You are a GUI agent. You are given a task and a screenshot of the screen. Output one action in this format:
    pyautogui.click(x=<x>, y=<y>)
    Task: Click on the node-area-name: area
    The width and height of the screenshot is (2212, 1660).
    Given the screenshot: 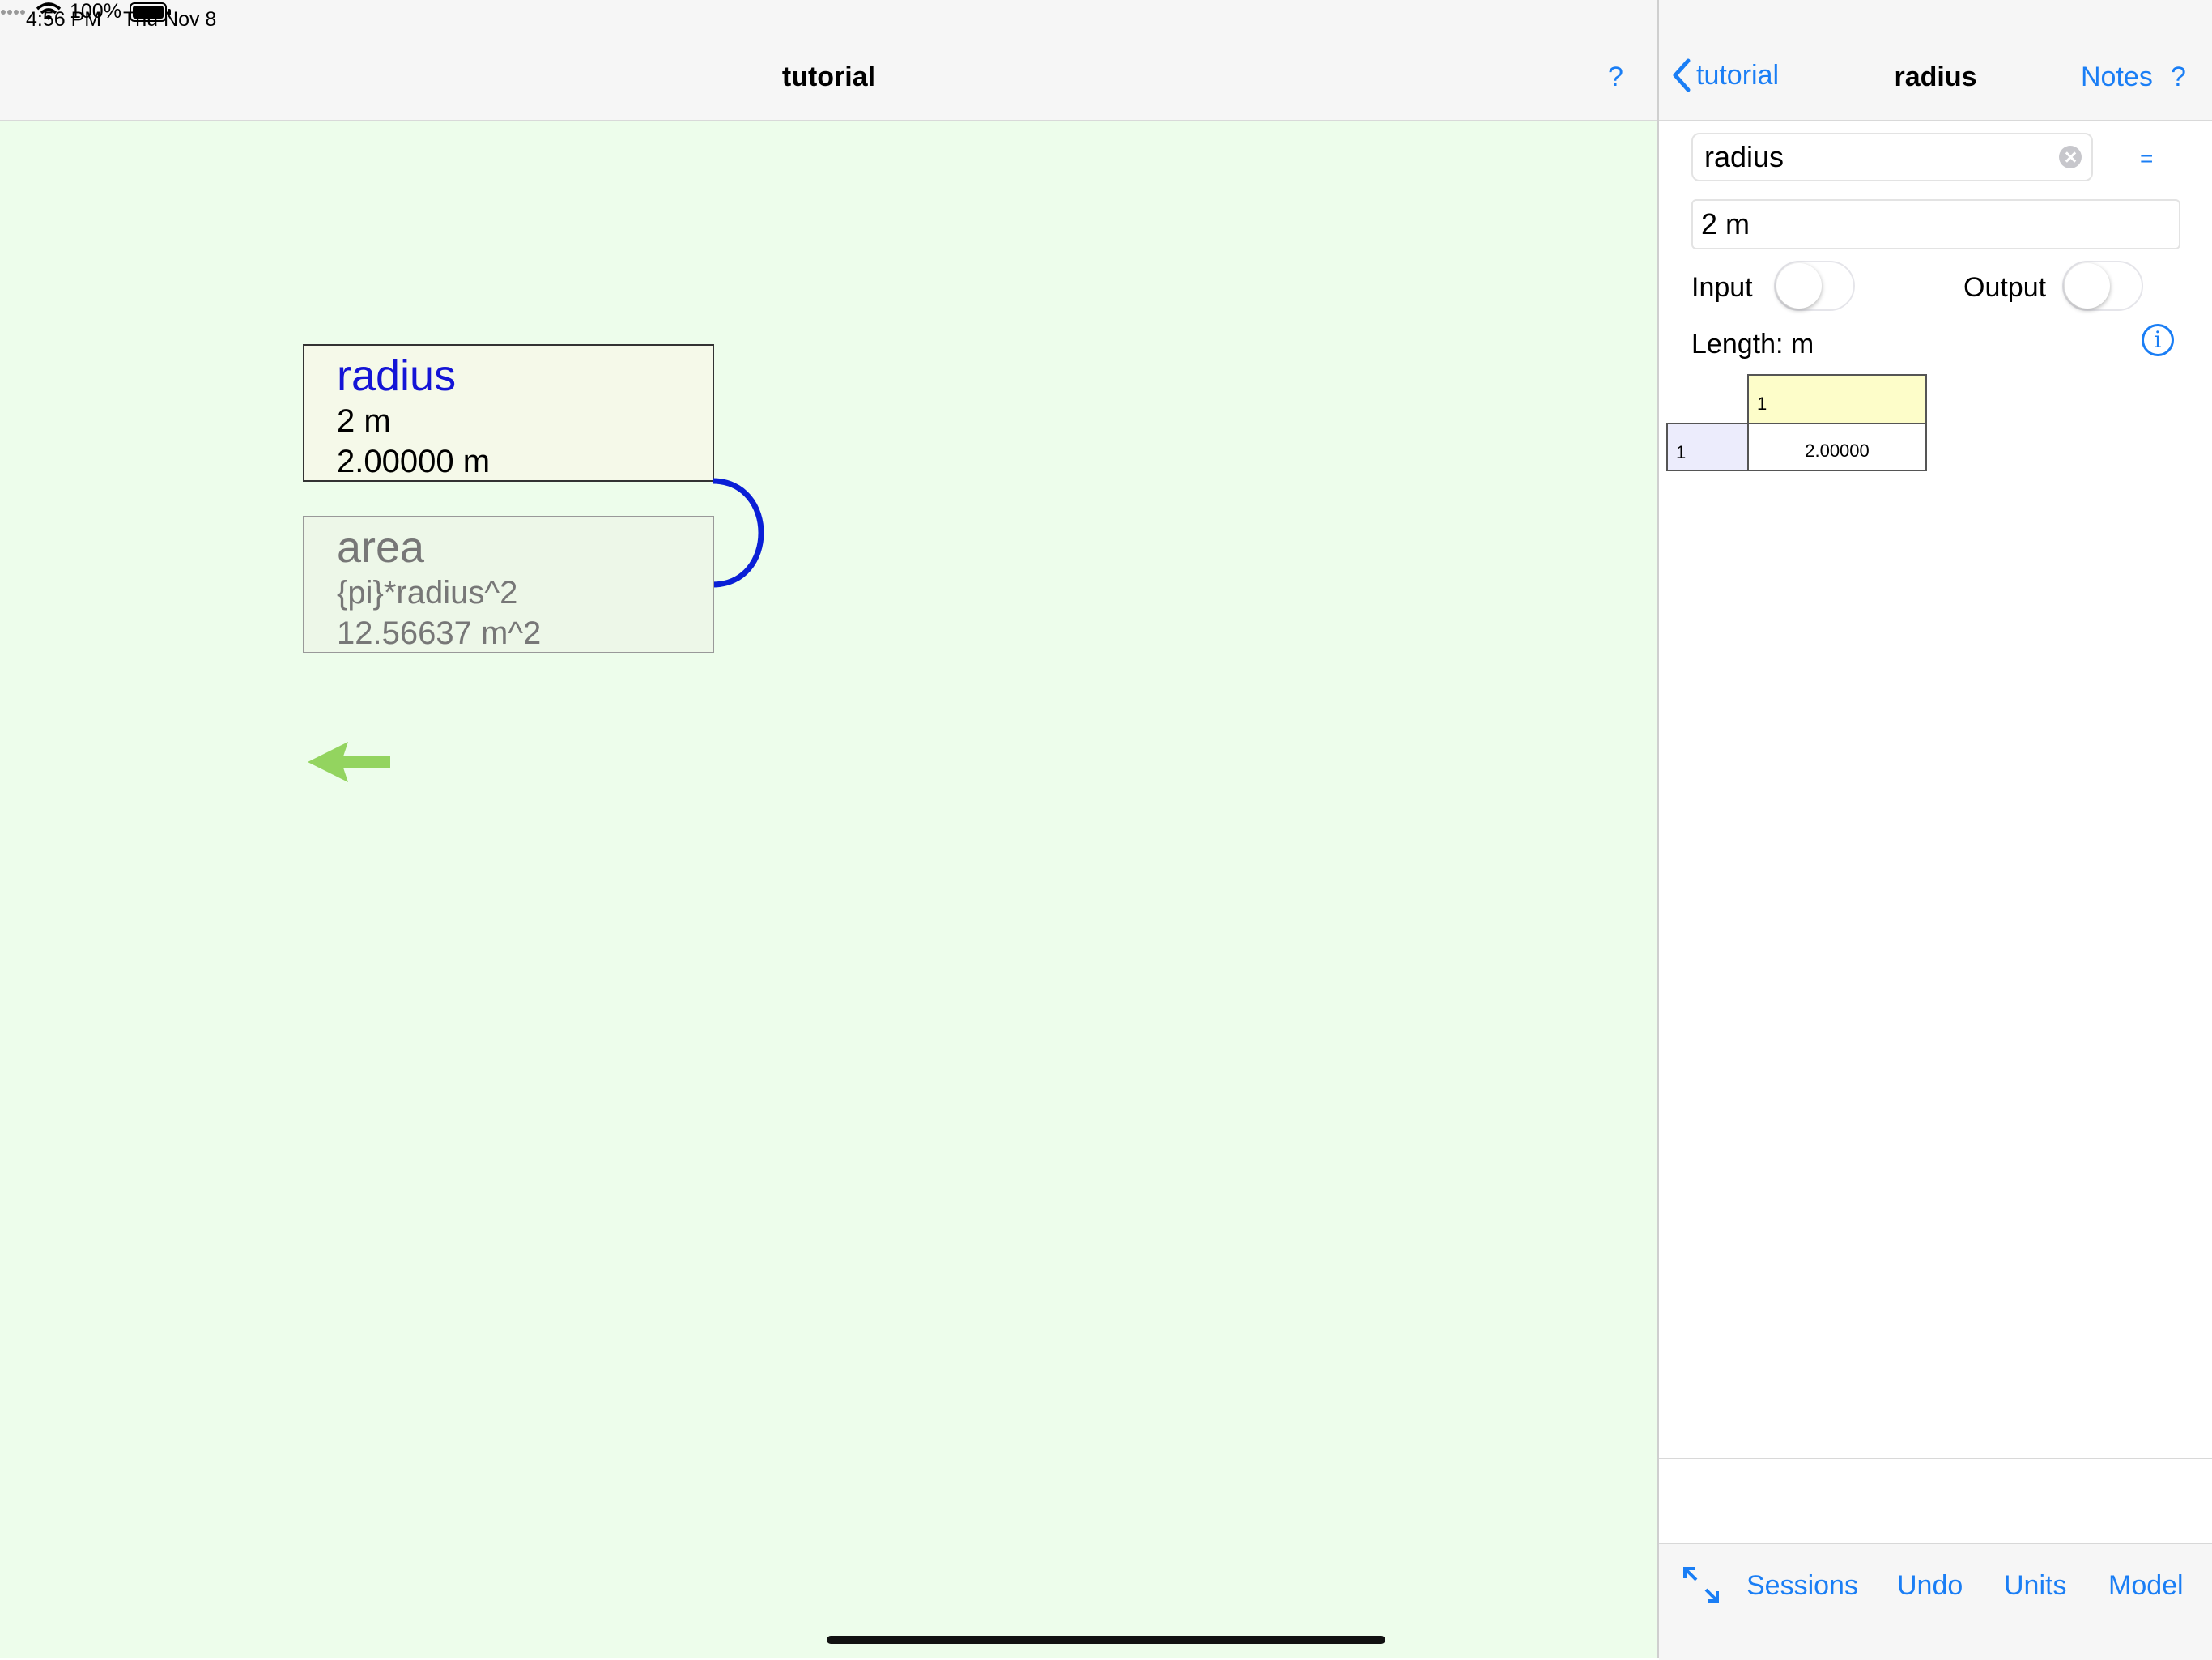 What is the action you would take?
    pyautogui.click(x=381, y=548)
    